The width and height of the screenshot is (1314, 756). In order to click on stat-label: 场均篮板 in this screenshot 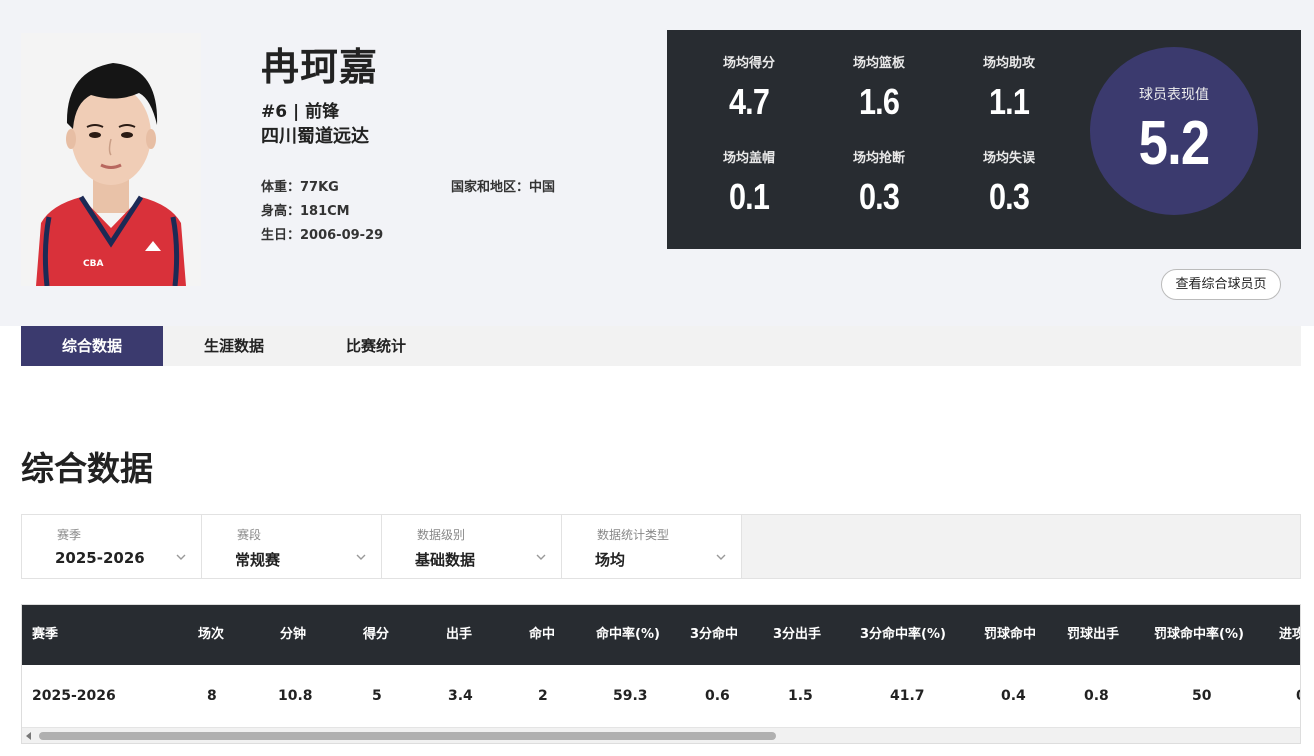, I will do `click(878, 63)`.